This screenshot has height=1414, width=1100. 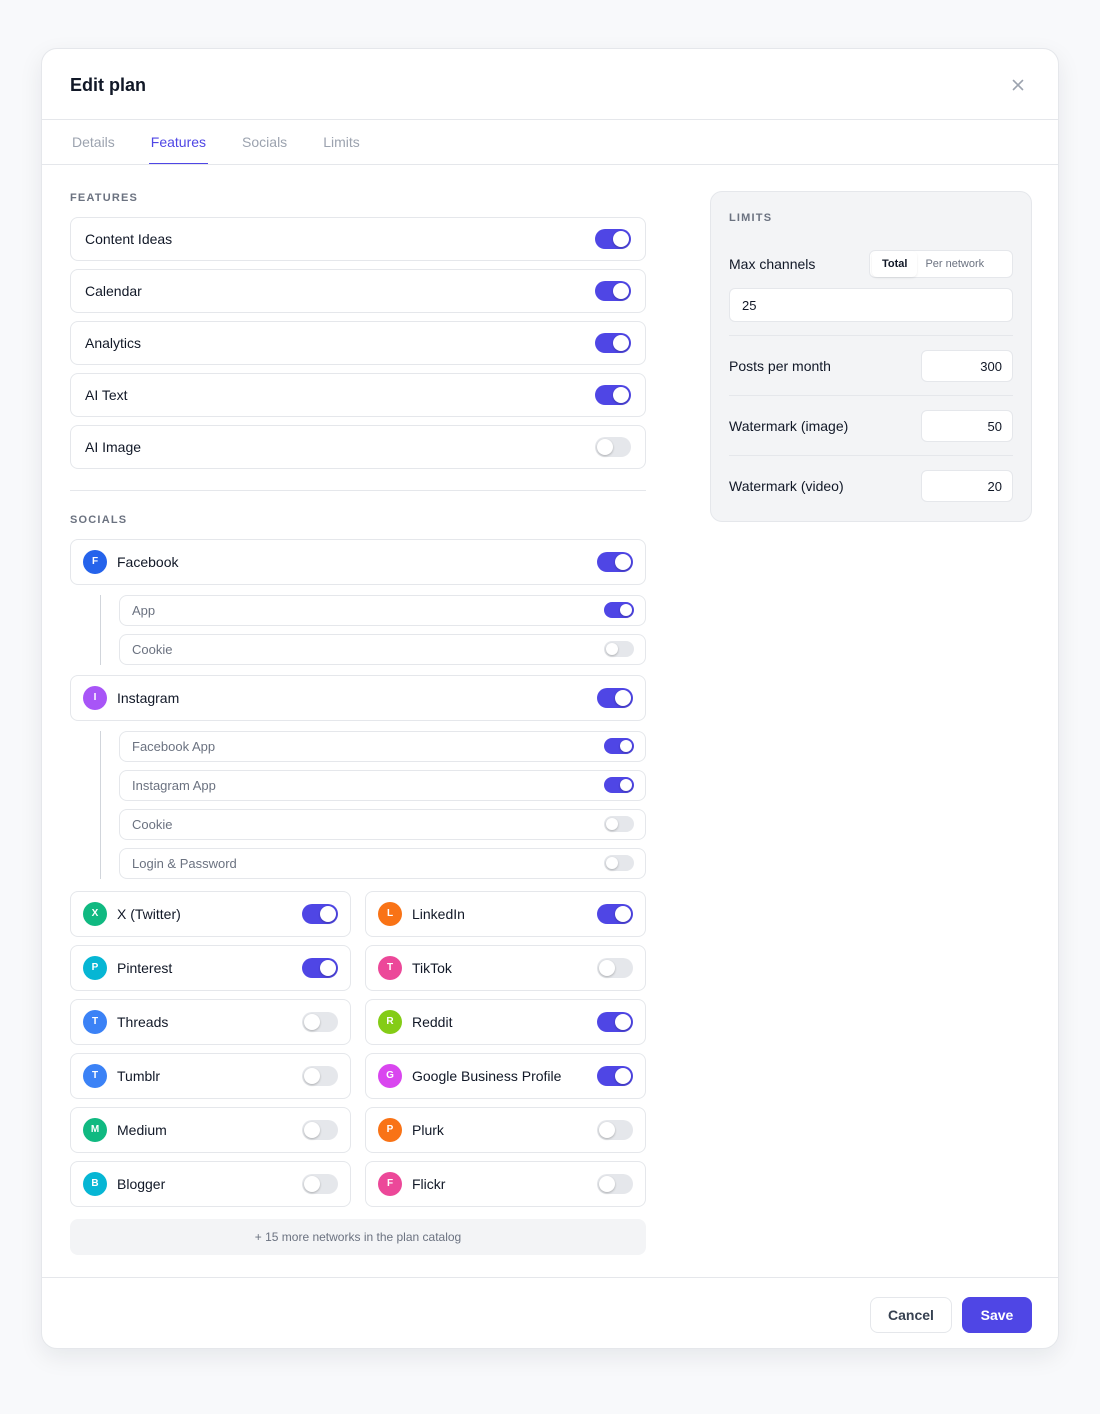 What do you see at coordinates (113, 291) in the screenshot?
I see `feature-label: Calendar` at bounding box center [113, 291].